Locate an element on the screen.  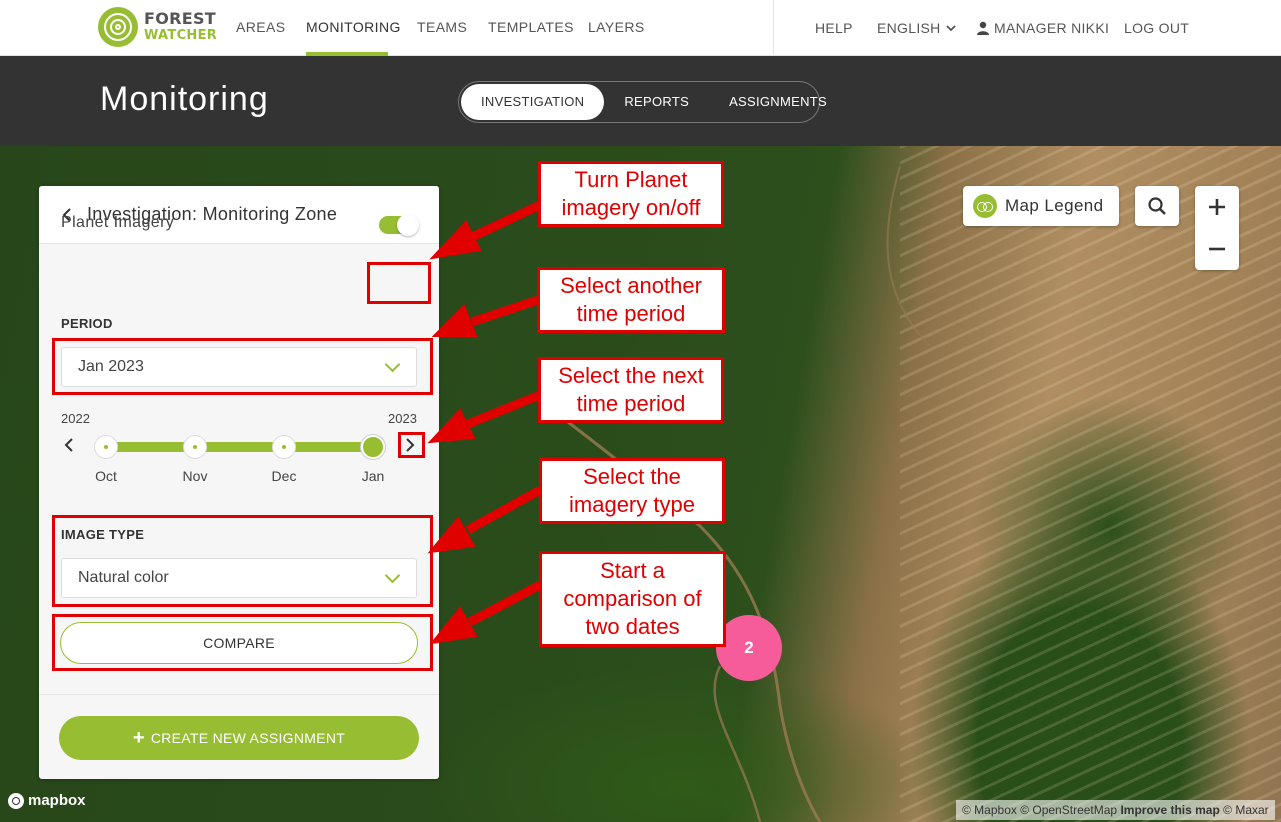
highlight-planet-toggle is located at coordinates (399, 283).